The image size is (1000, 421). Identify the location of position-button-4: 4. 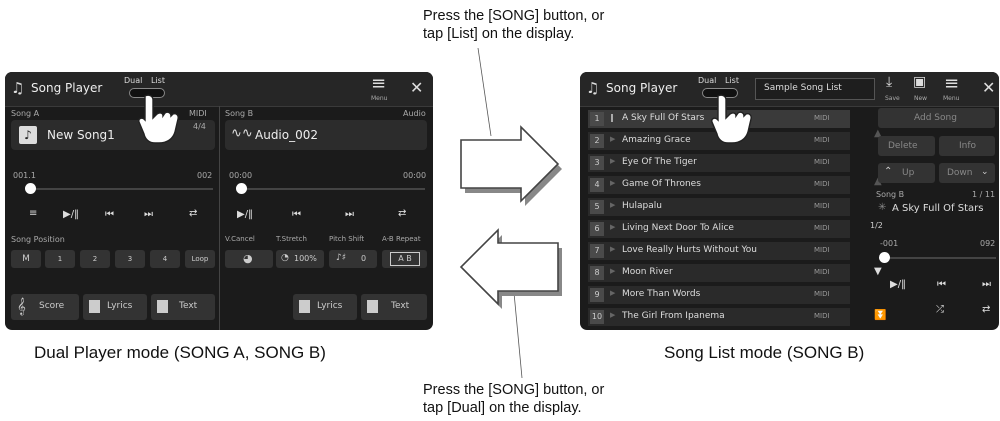
(165, 259).